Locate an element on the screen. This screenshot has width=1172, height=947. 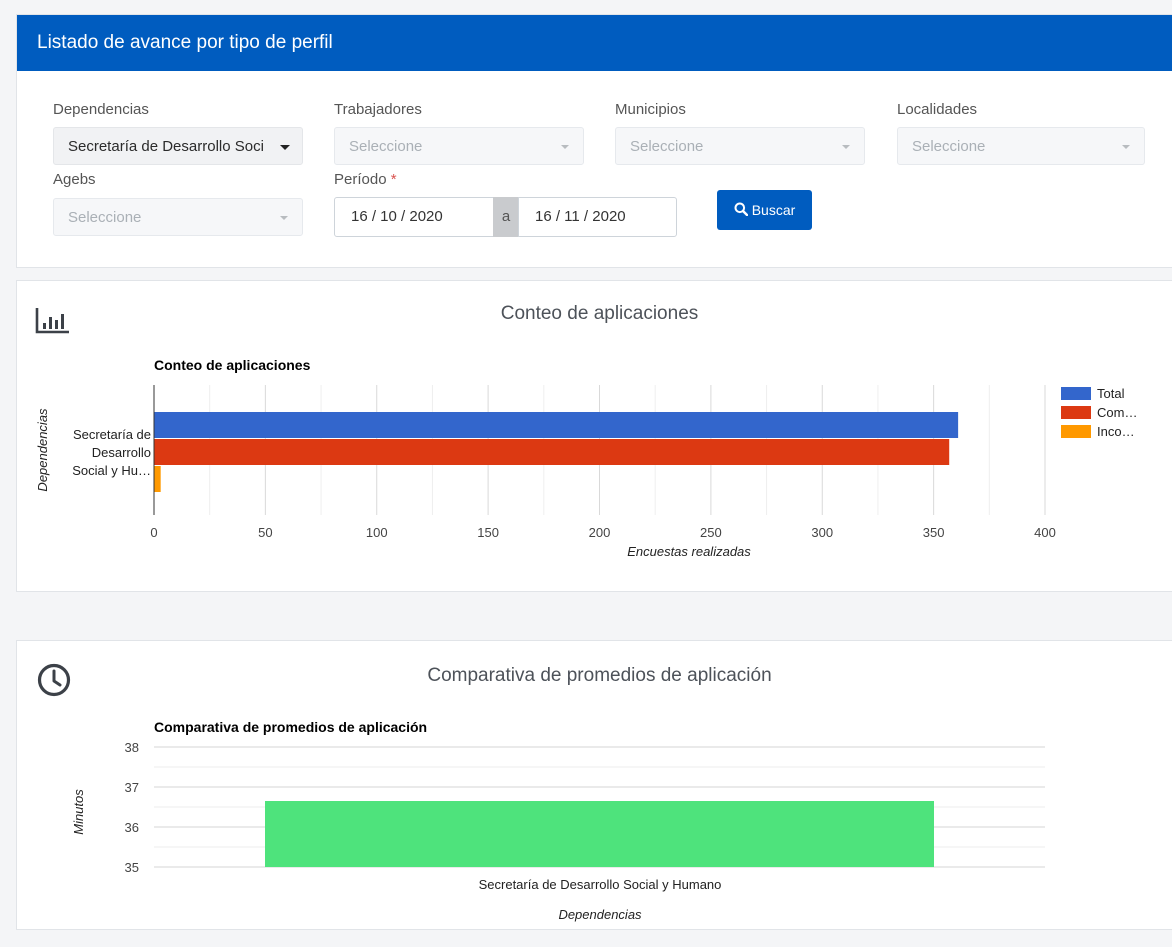
trabajadores-label: Trabajadores is located at coordinates (378, 109).